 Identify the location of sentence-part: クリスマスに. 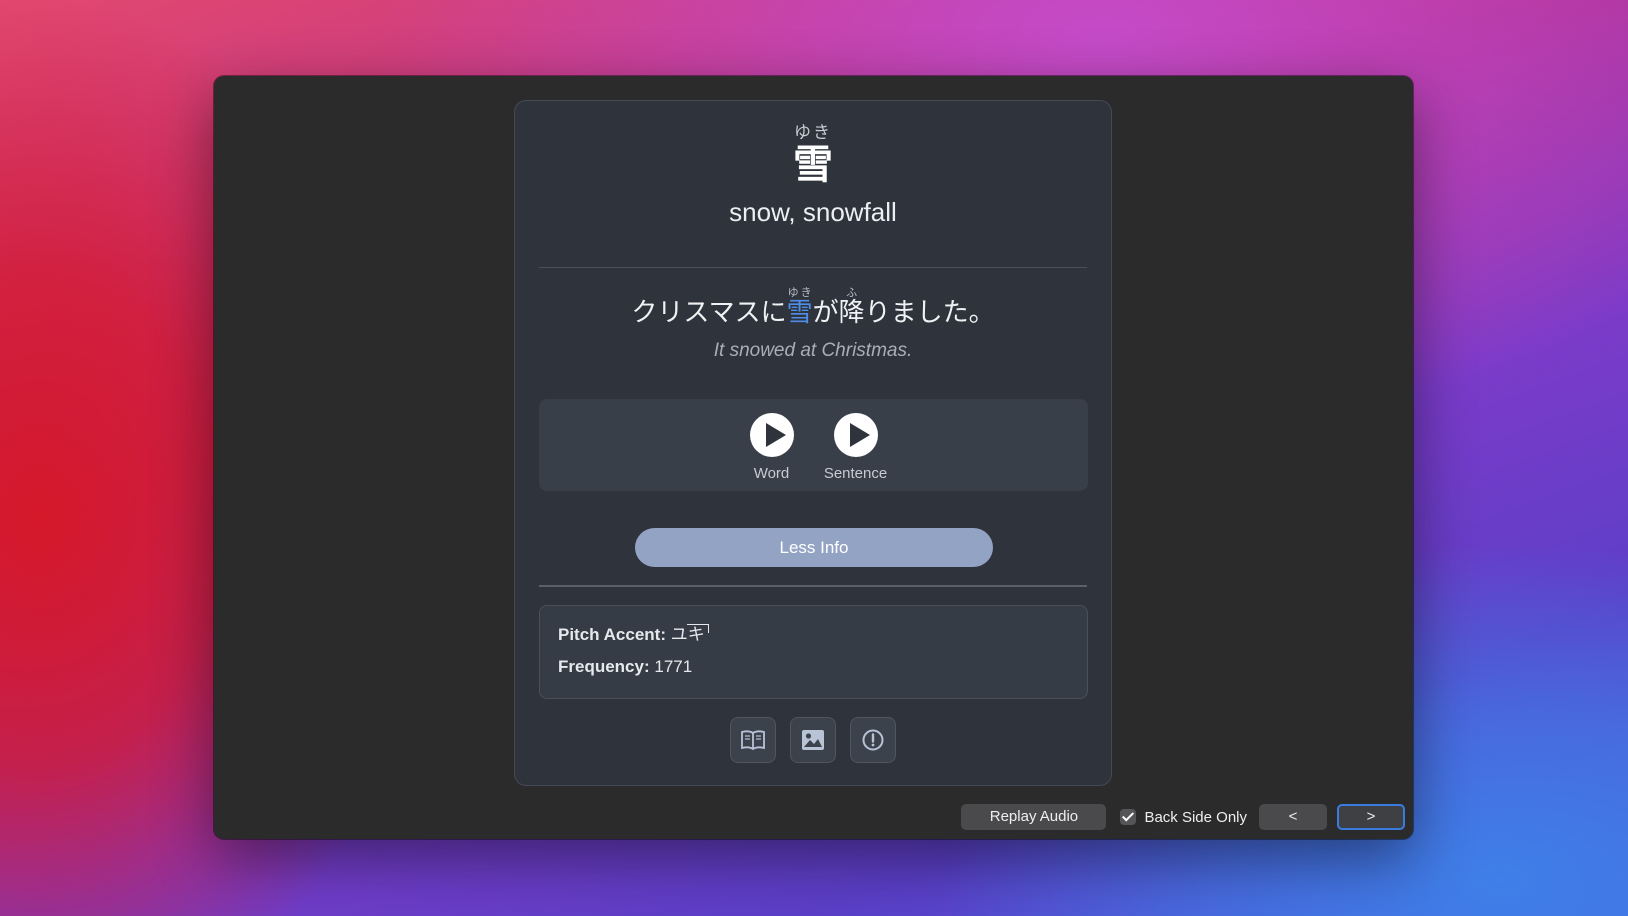
(709, 312).